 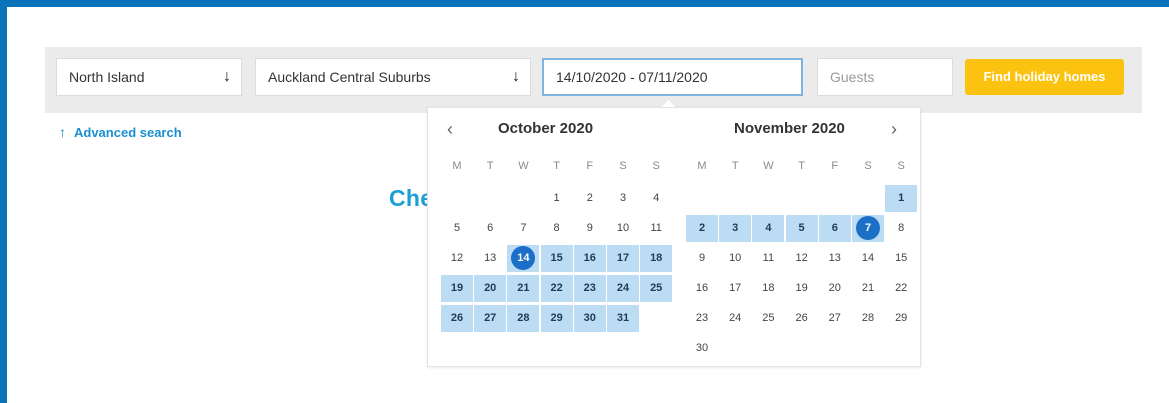 What do you see at coordinates (107, 77) in the screenshot?
I see `region-value: North Island` at bounding box center [107, 77].